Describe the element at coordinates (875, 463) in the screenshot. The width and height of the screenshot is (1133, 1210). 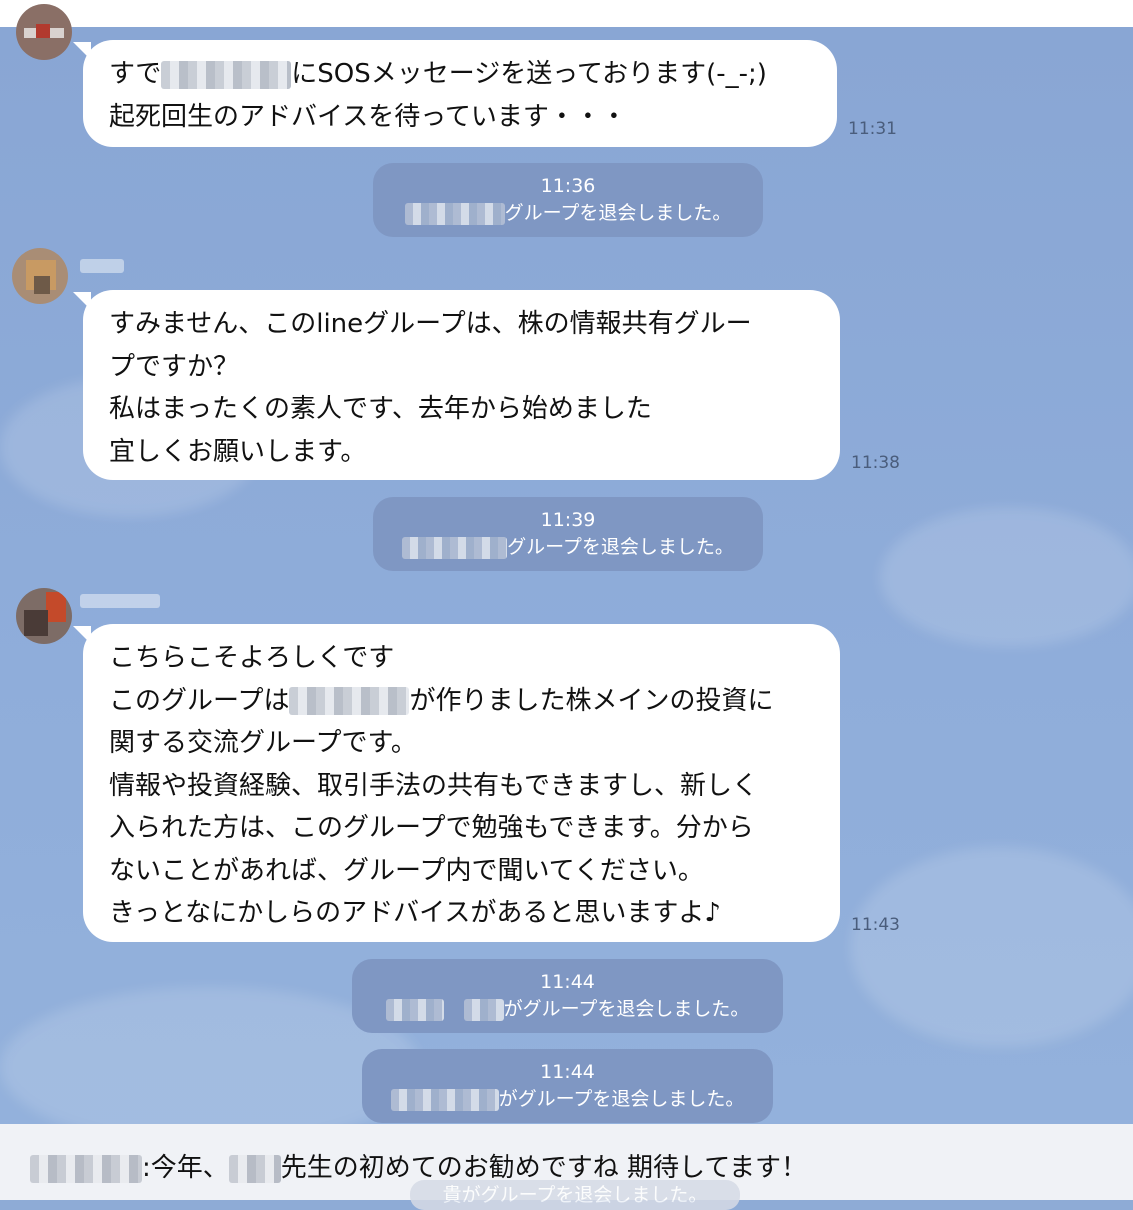
I see `message-time: 11:38` at that location.